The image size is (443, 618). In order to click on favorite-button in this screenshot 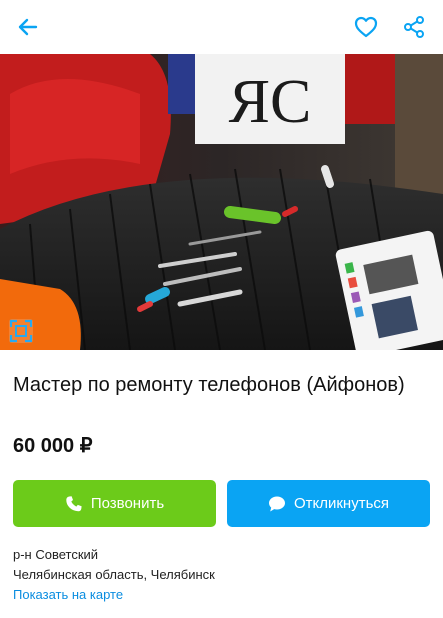, I will do `click(366, 27)`.